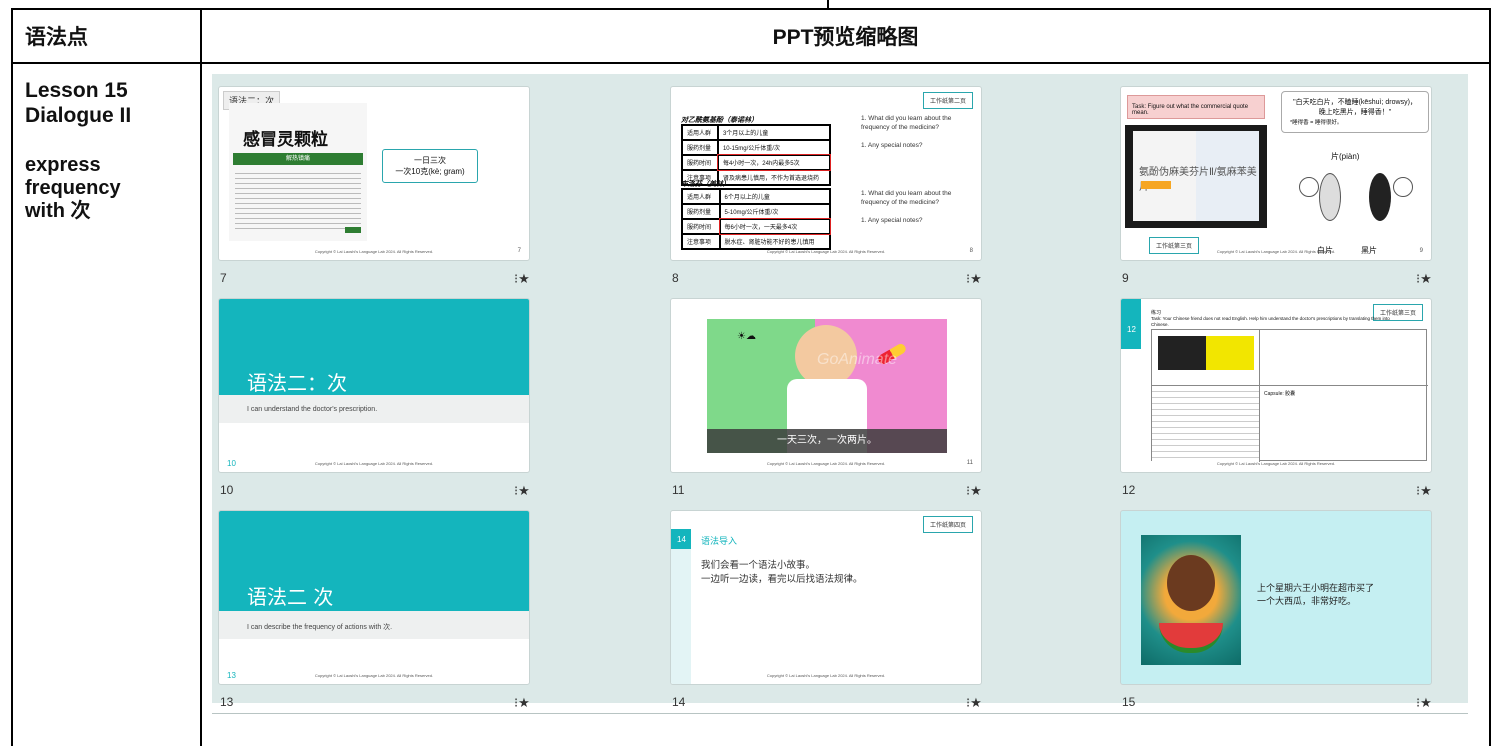  I want to click on quote-line-2: 晚上吃黑片，睡得香！", so click(1355, 112).